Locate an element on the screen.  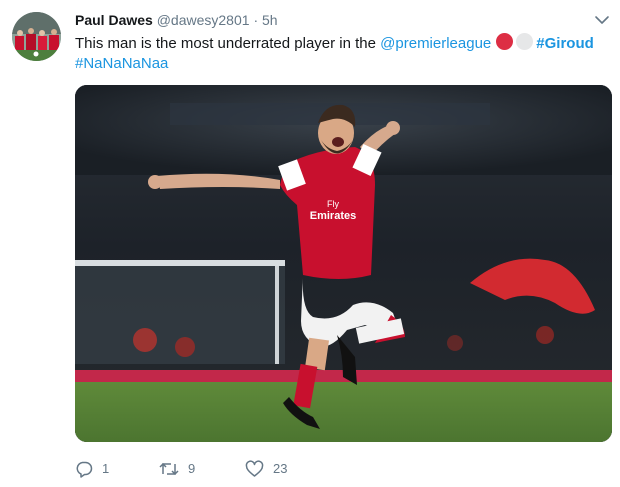
sponsor-line1: Fly is located at coordinates (333, 204).